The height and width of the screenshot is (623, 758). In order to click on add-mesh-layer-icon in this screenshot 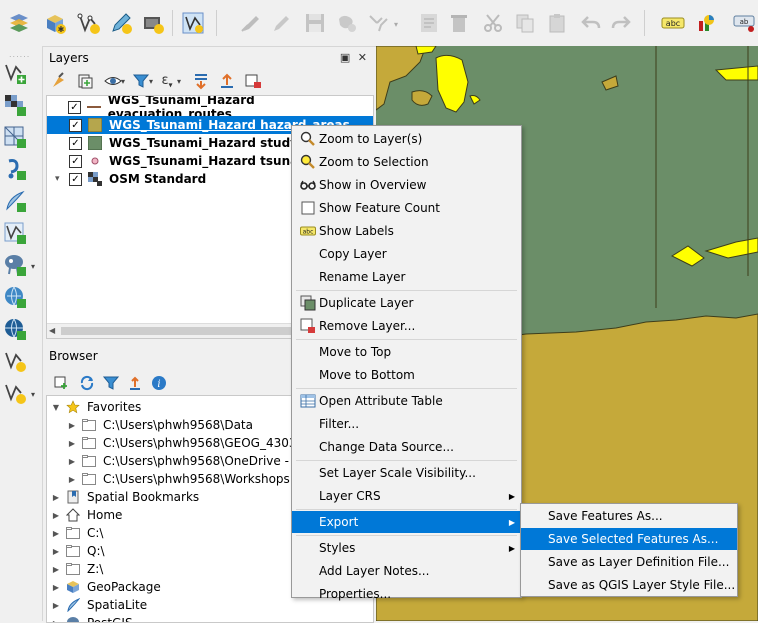, I will do `click(15, 137)`.